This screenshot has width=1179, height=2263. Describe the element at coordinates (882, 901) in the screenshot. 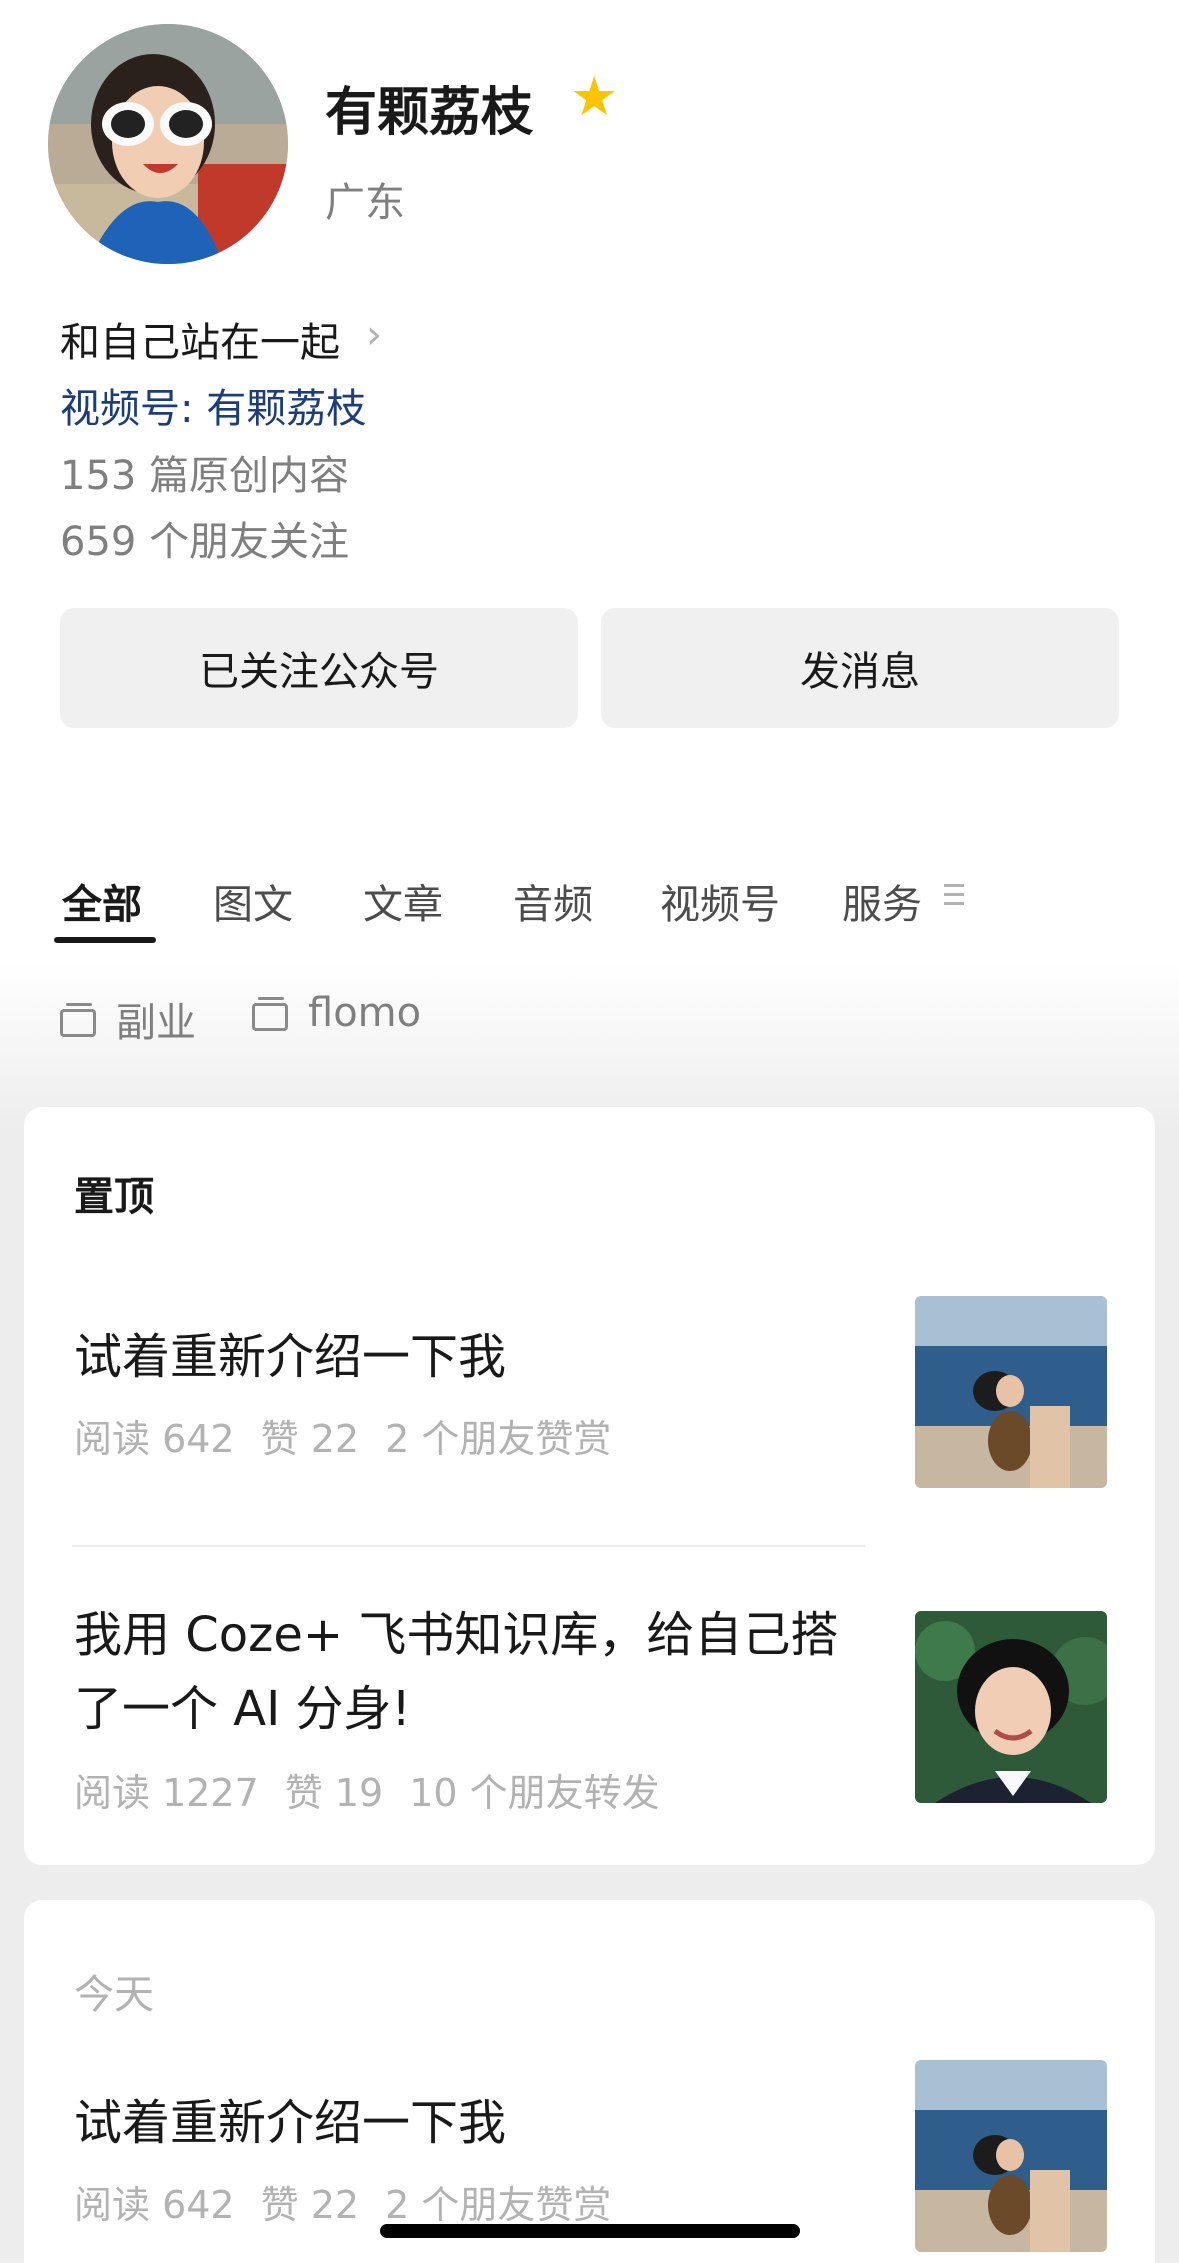

I see `tab-services: 服务` at that location.